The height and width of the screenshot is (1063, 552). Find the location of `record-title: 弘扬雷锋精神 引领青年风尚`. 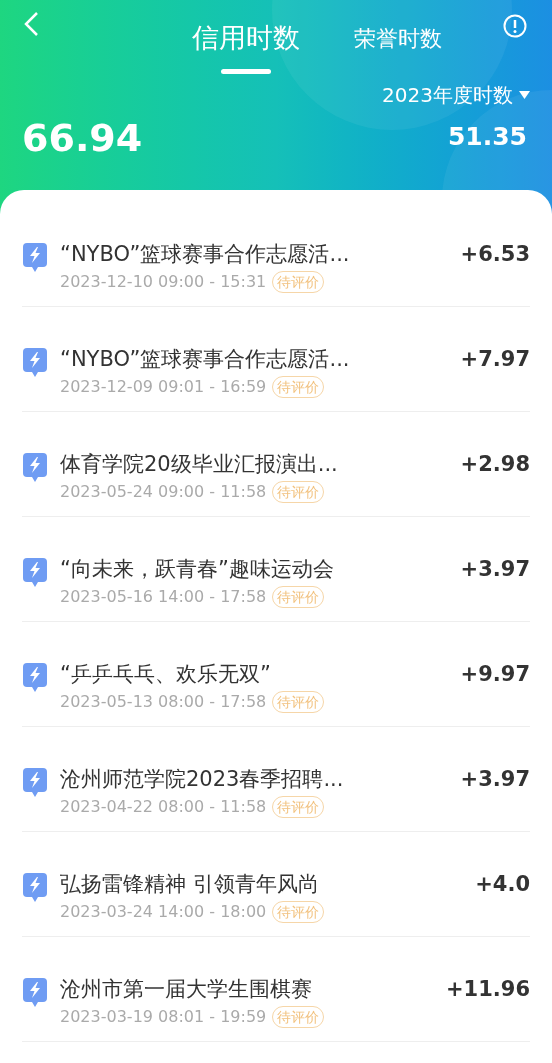

record-title: 弘扬雷锋精神 引领青年风尚 is located at coordinates (268, 884).